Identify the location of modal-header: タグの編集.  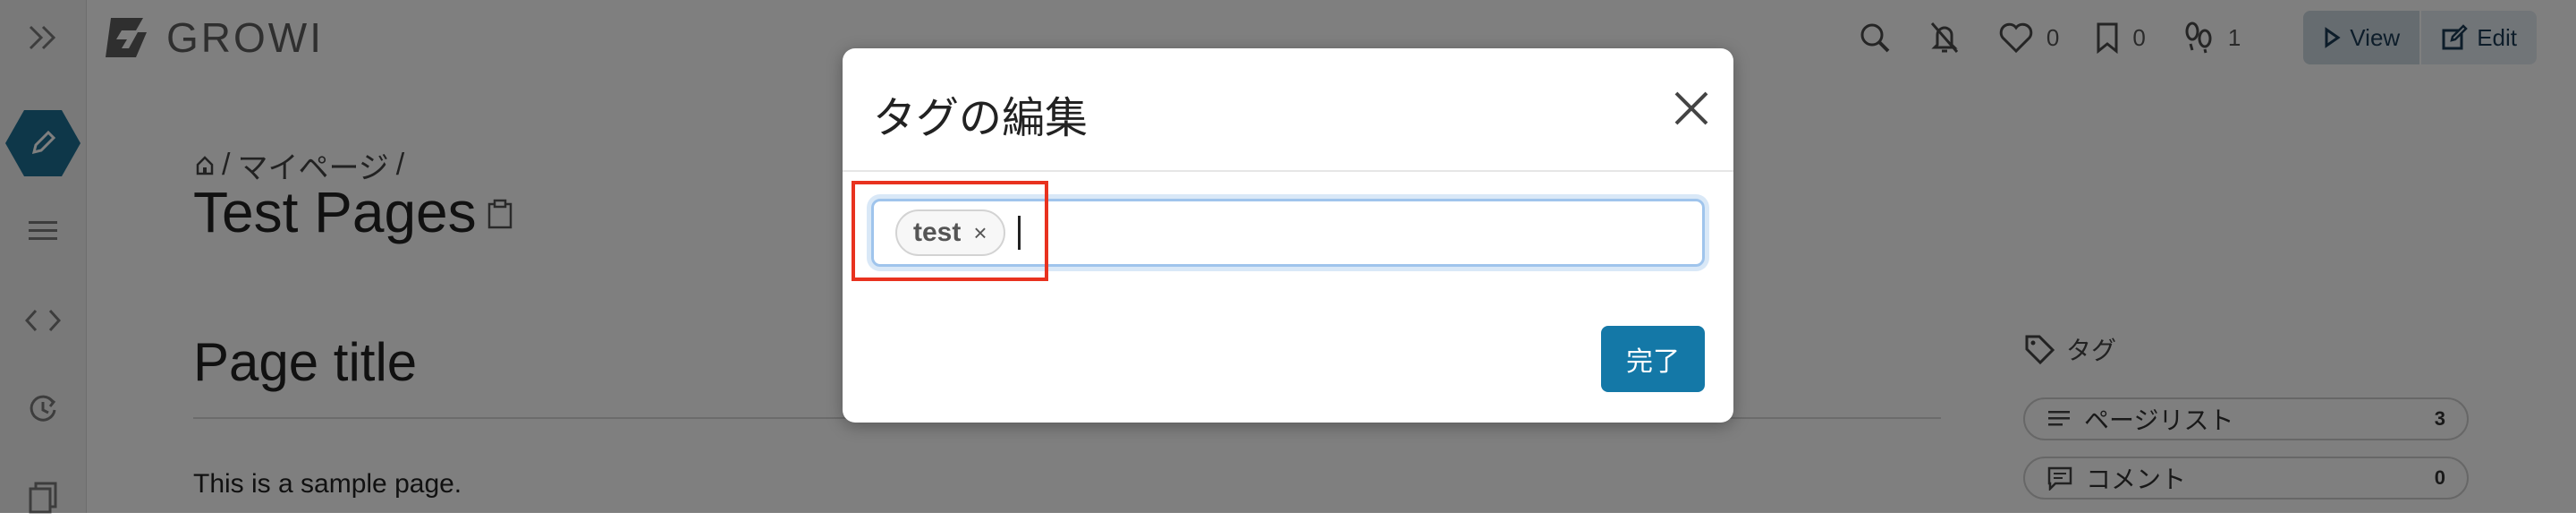
(1288, 110).